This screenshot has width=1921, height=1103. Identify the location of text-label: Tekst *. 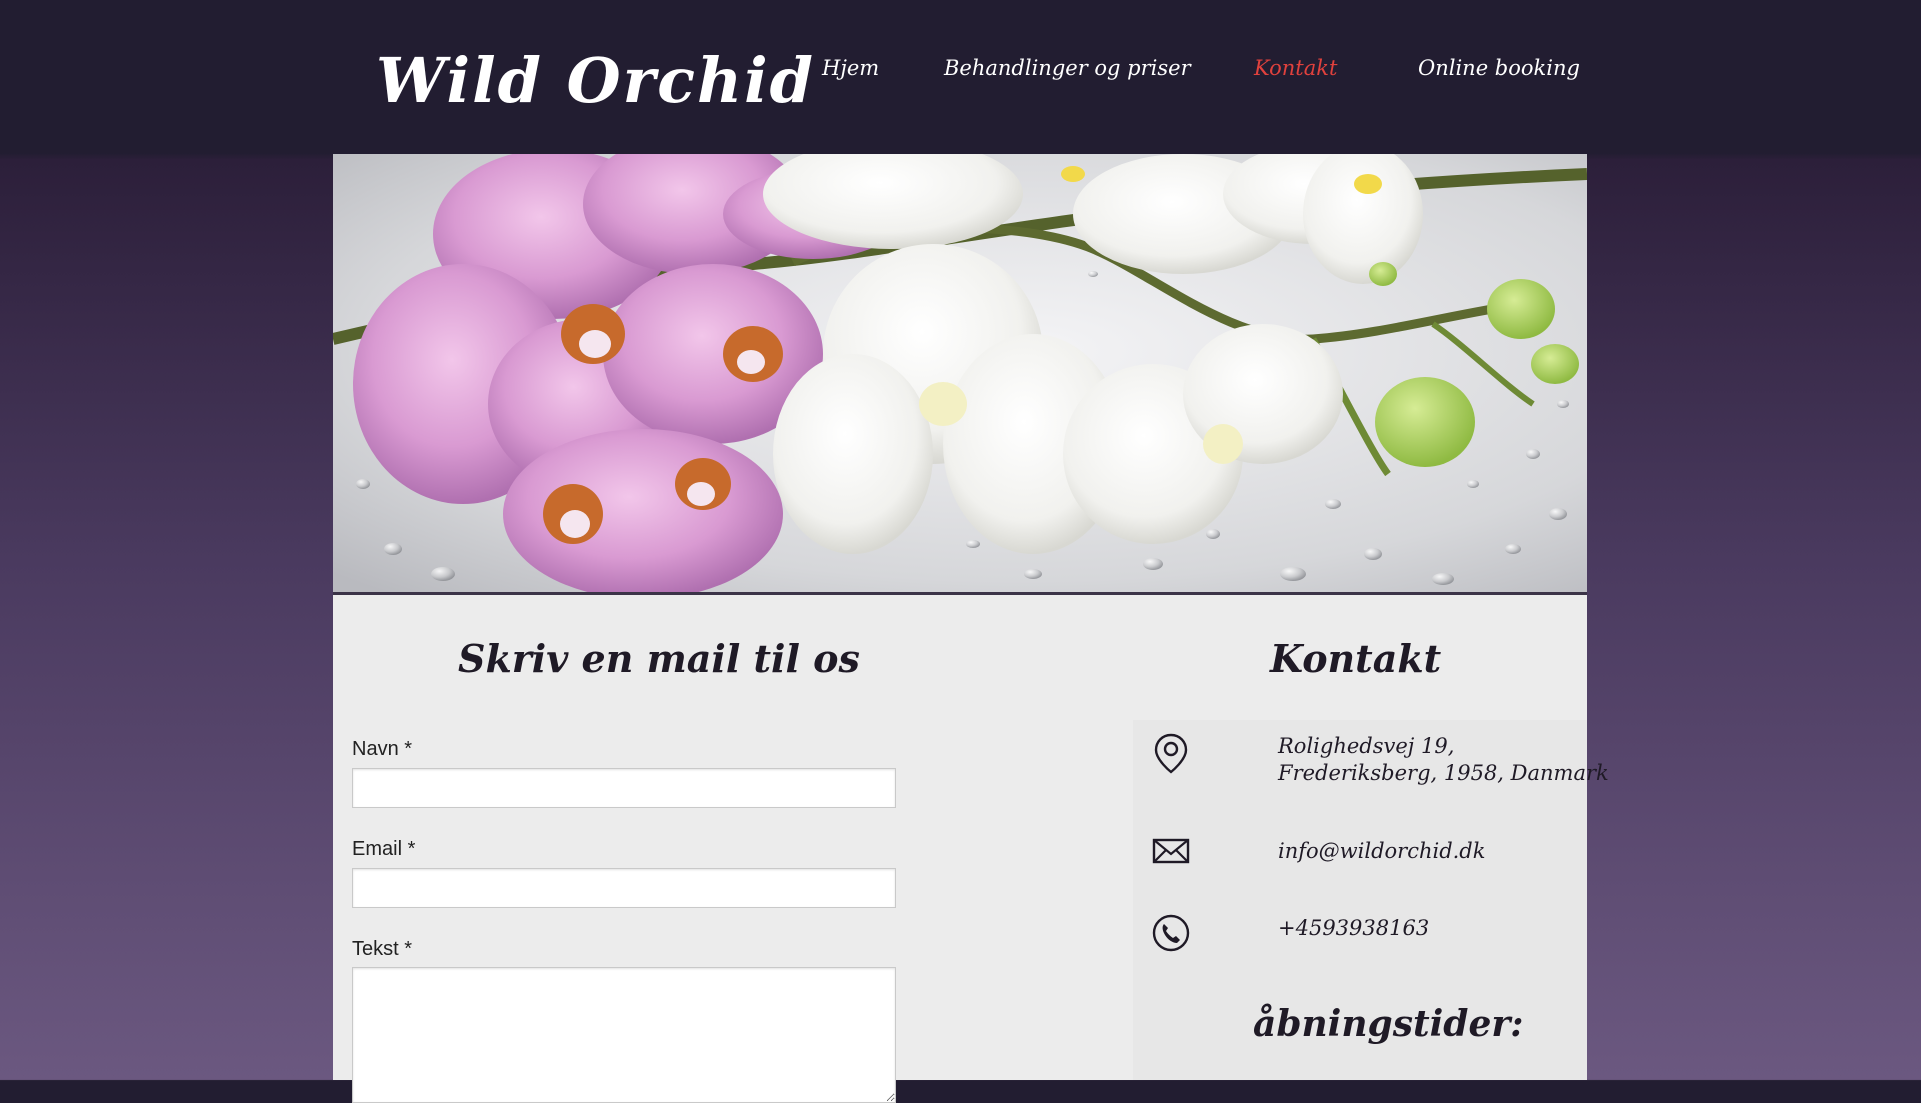
(382, 949).